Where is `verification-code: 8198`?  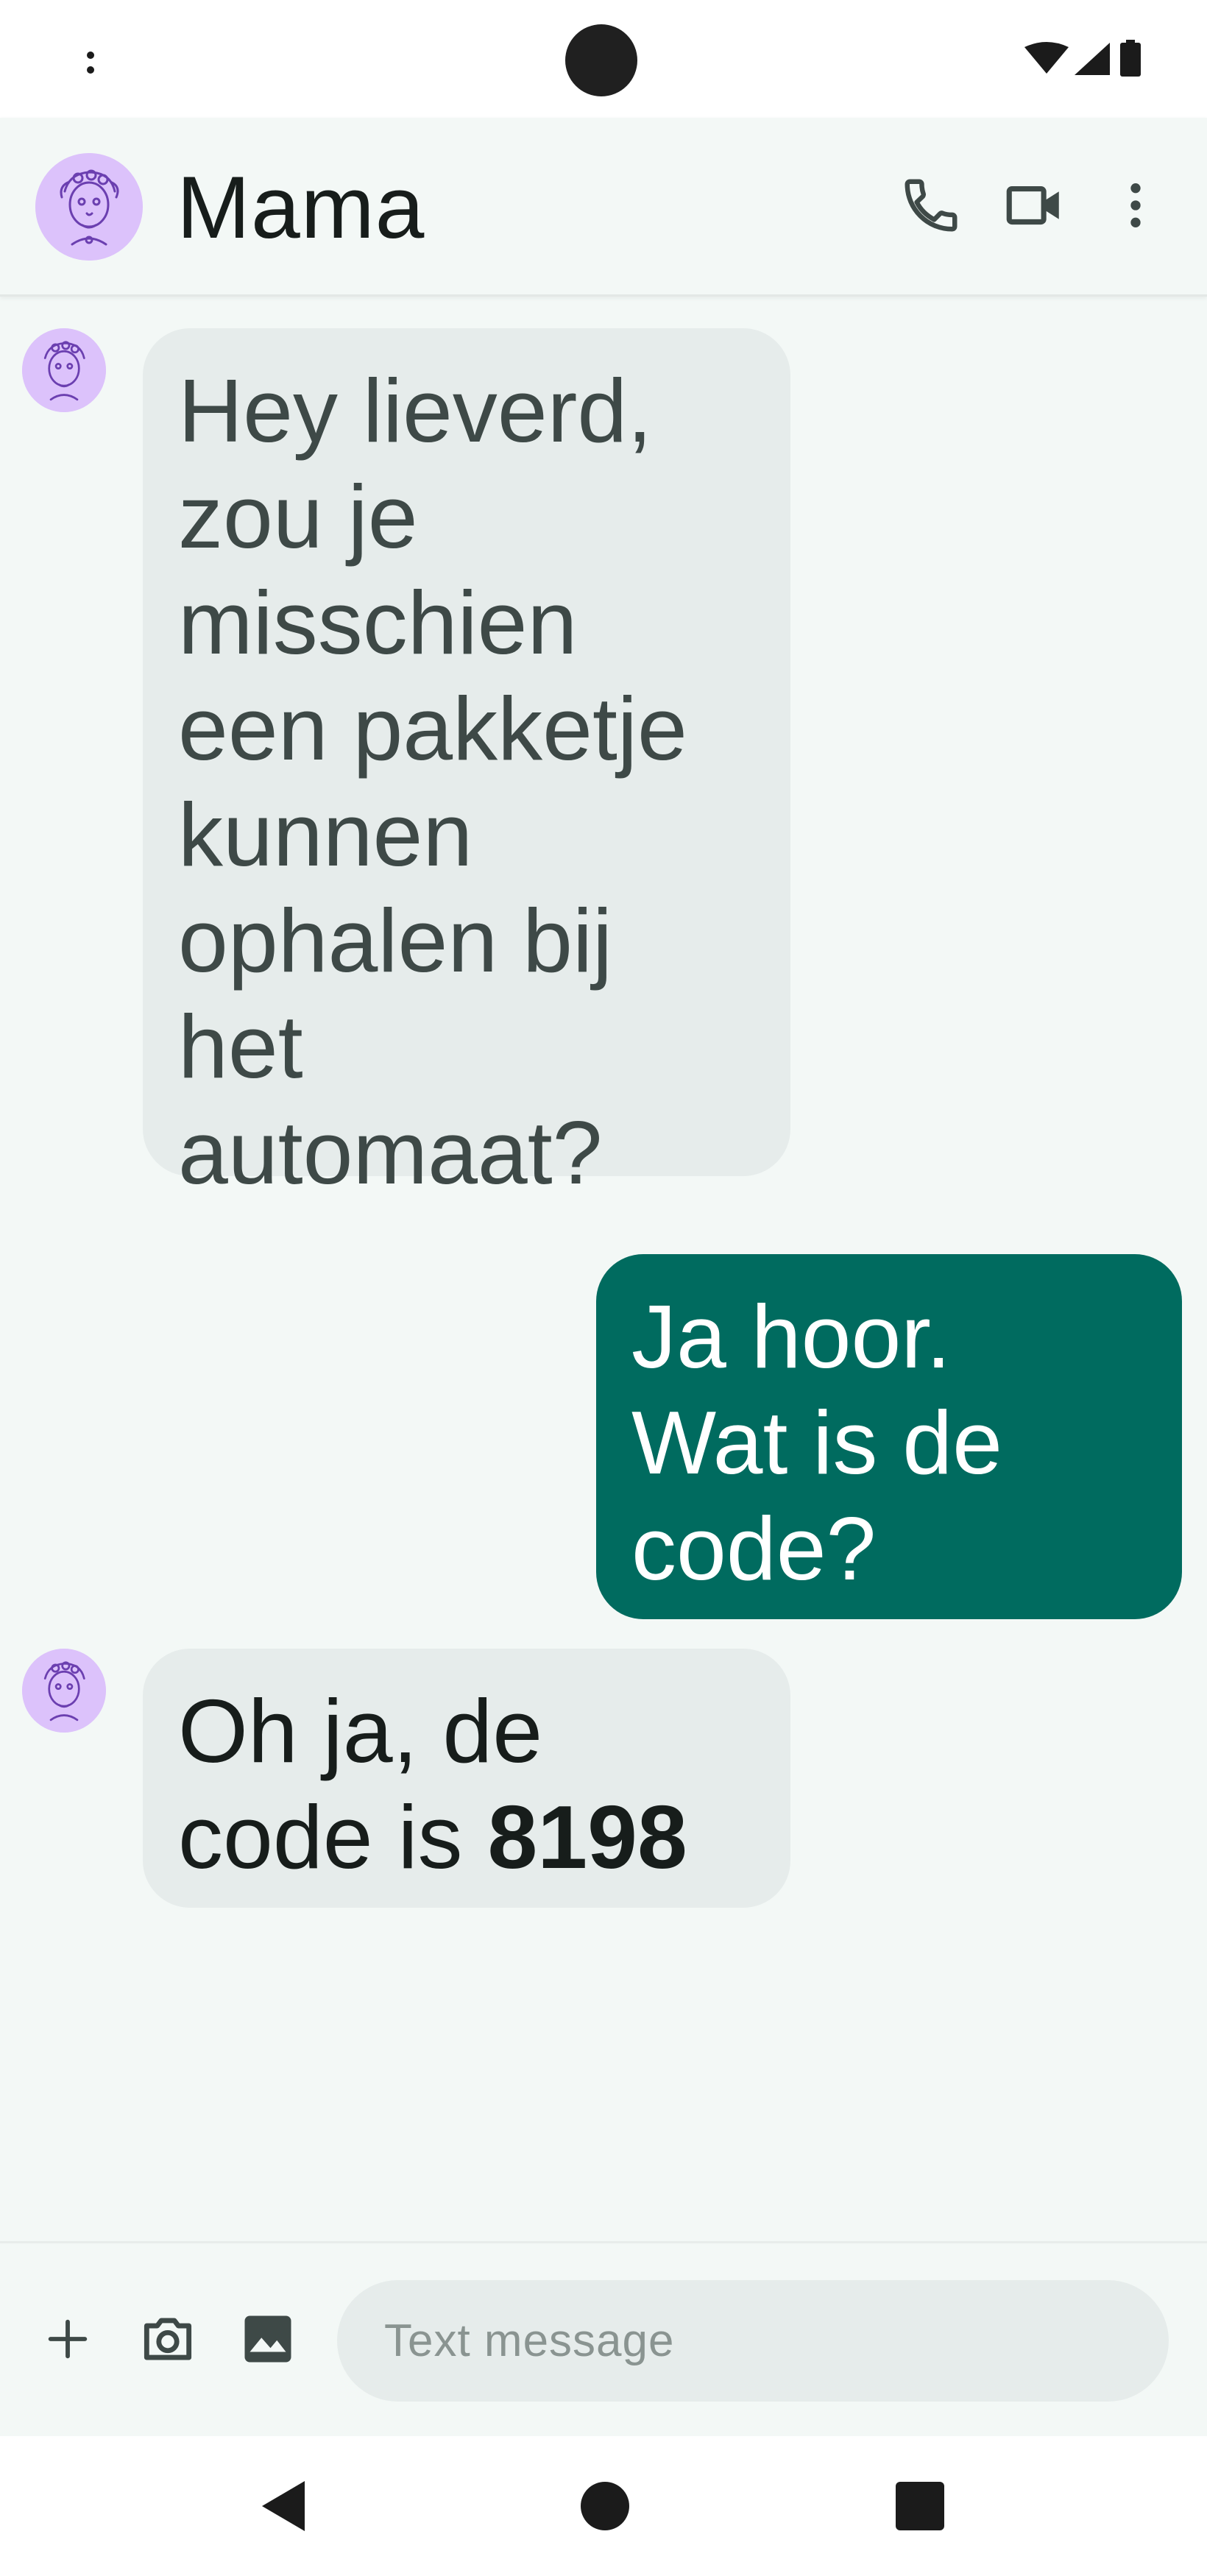
verification-code: 8198 is located at coordinates (587, 1837).